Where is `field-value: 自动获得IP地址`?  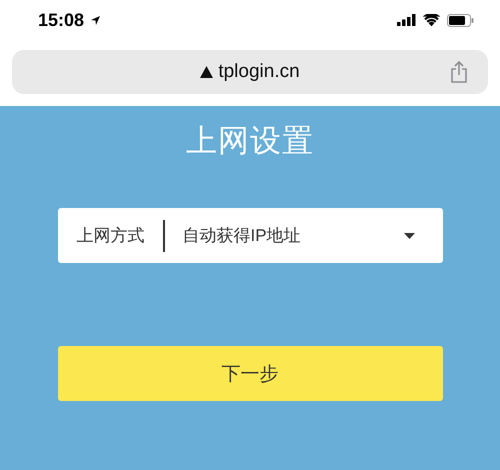 field-value: 自动获得IP地址 is located at coordinates (242, 236).